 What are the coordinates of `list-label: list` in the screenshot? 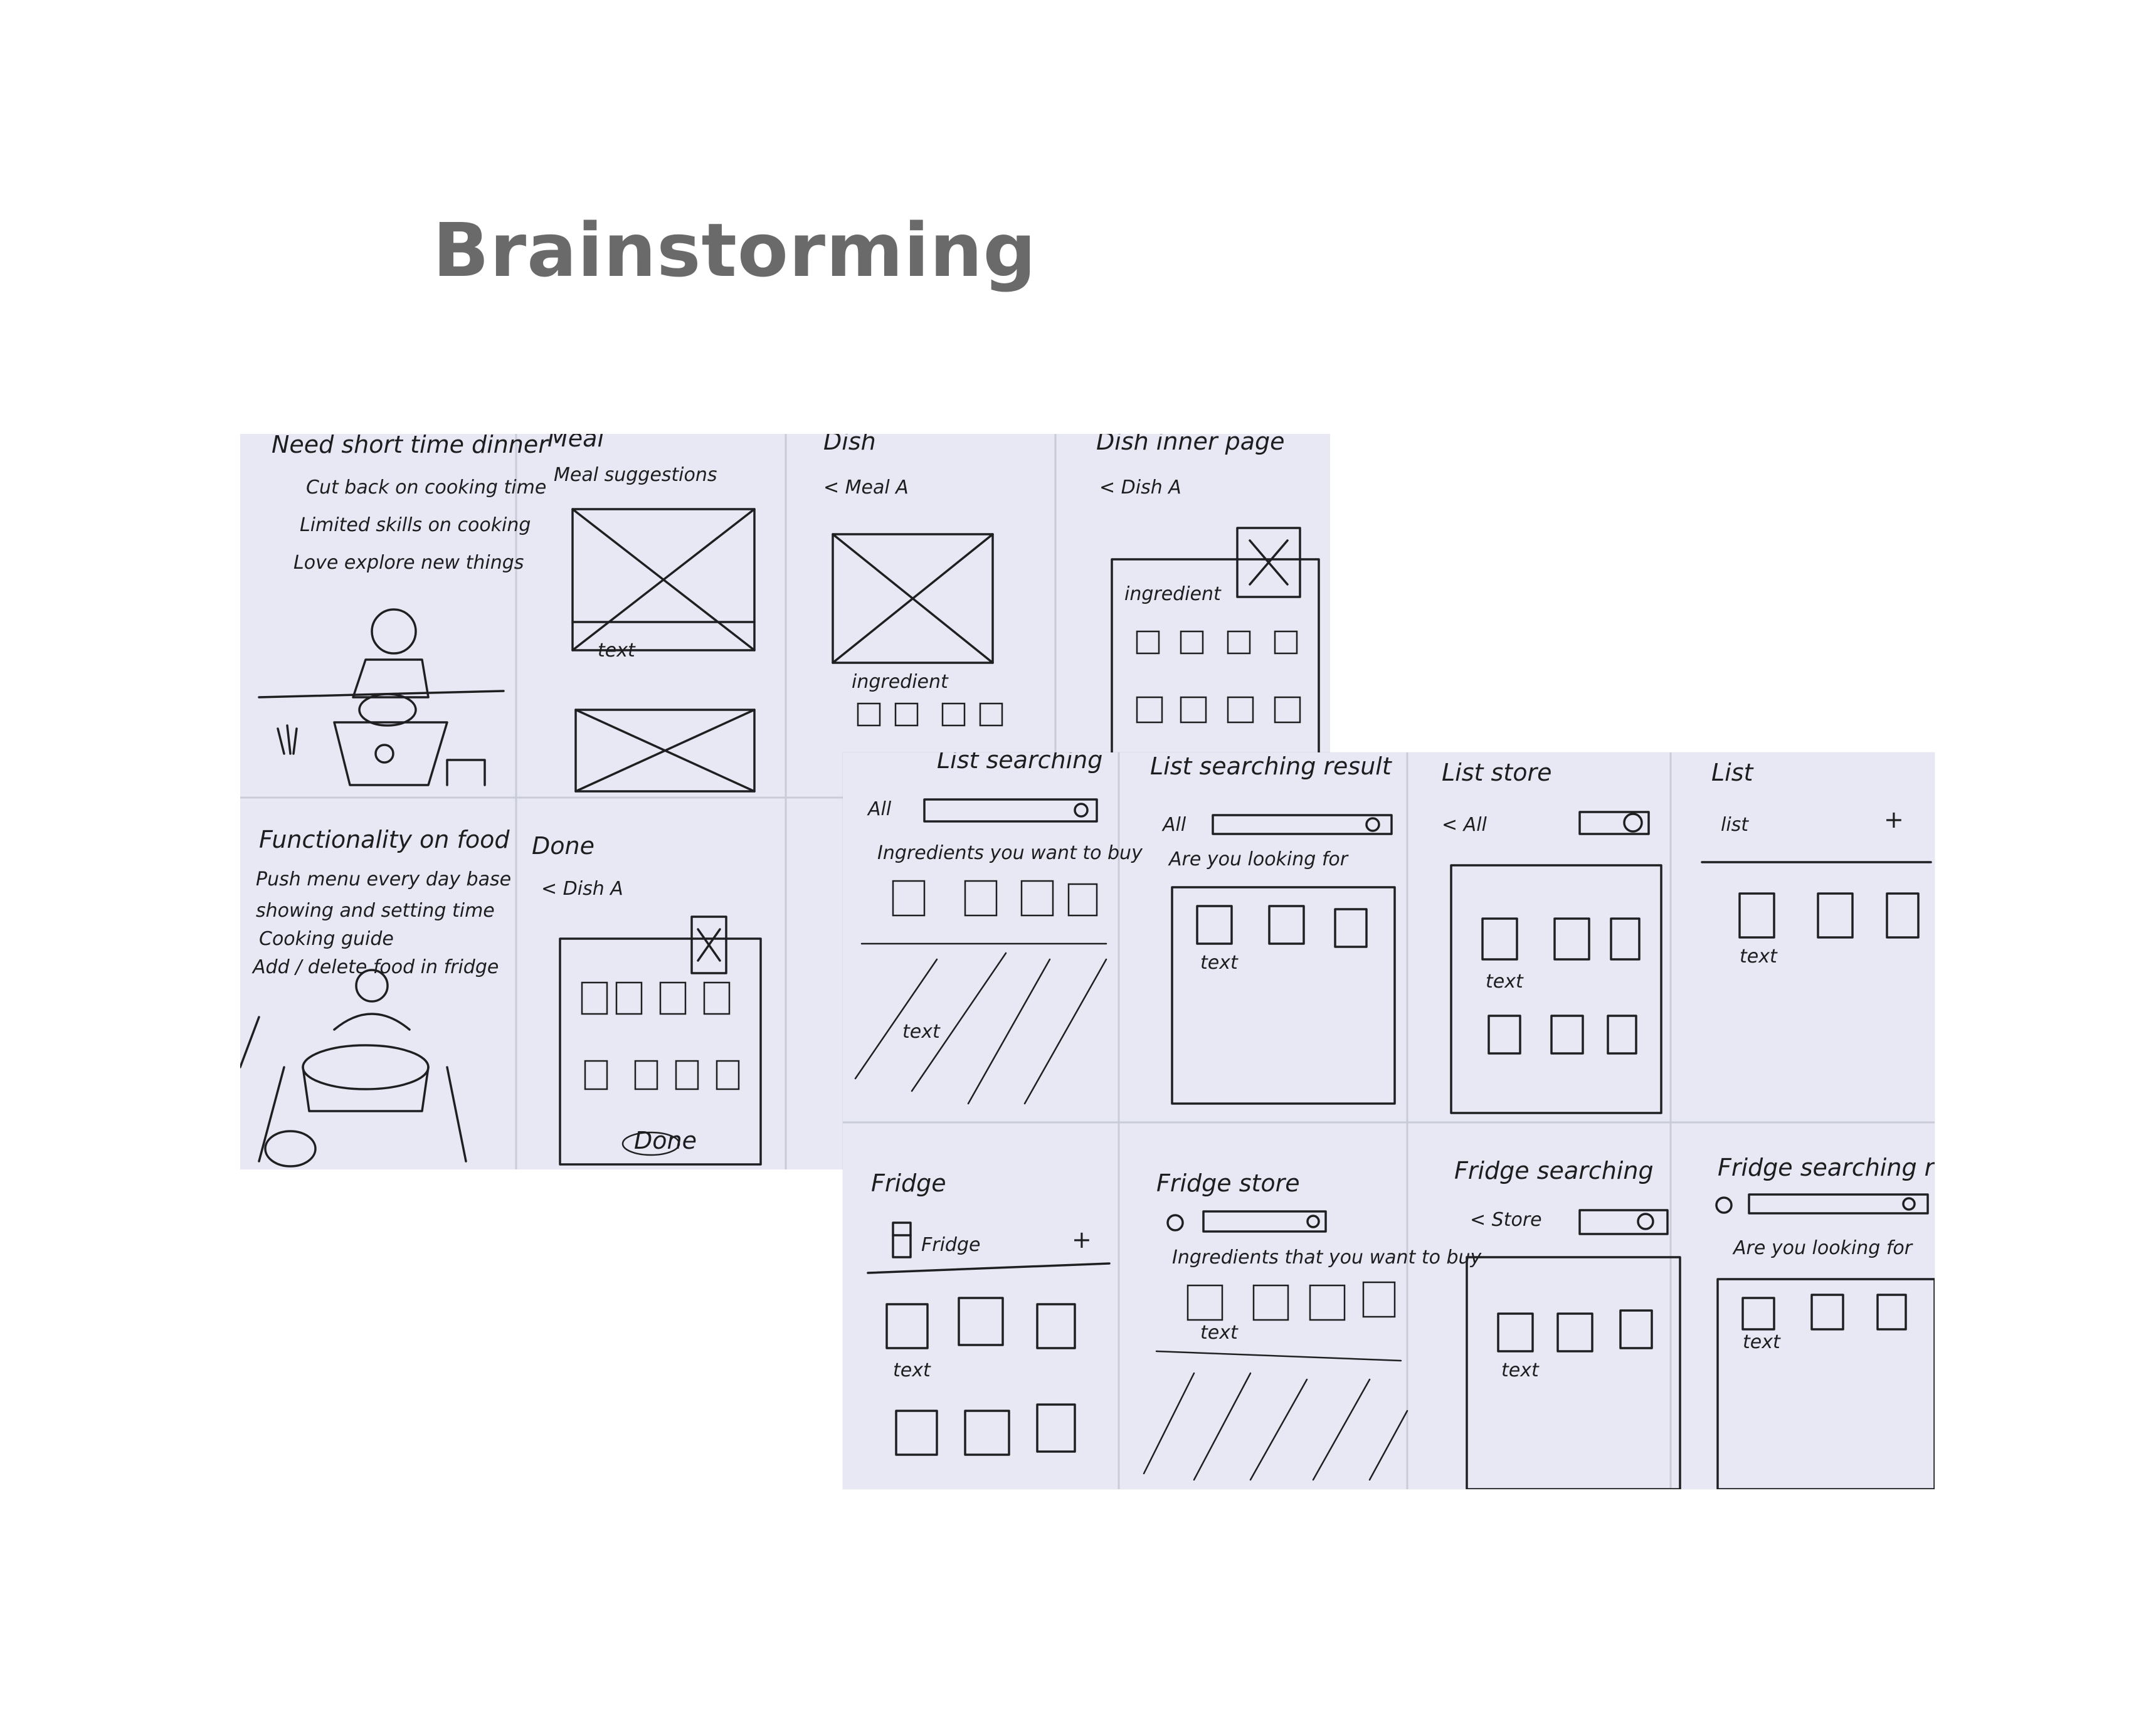 It's located at (1735, 825).